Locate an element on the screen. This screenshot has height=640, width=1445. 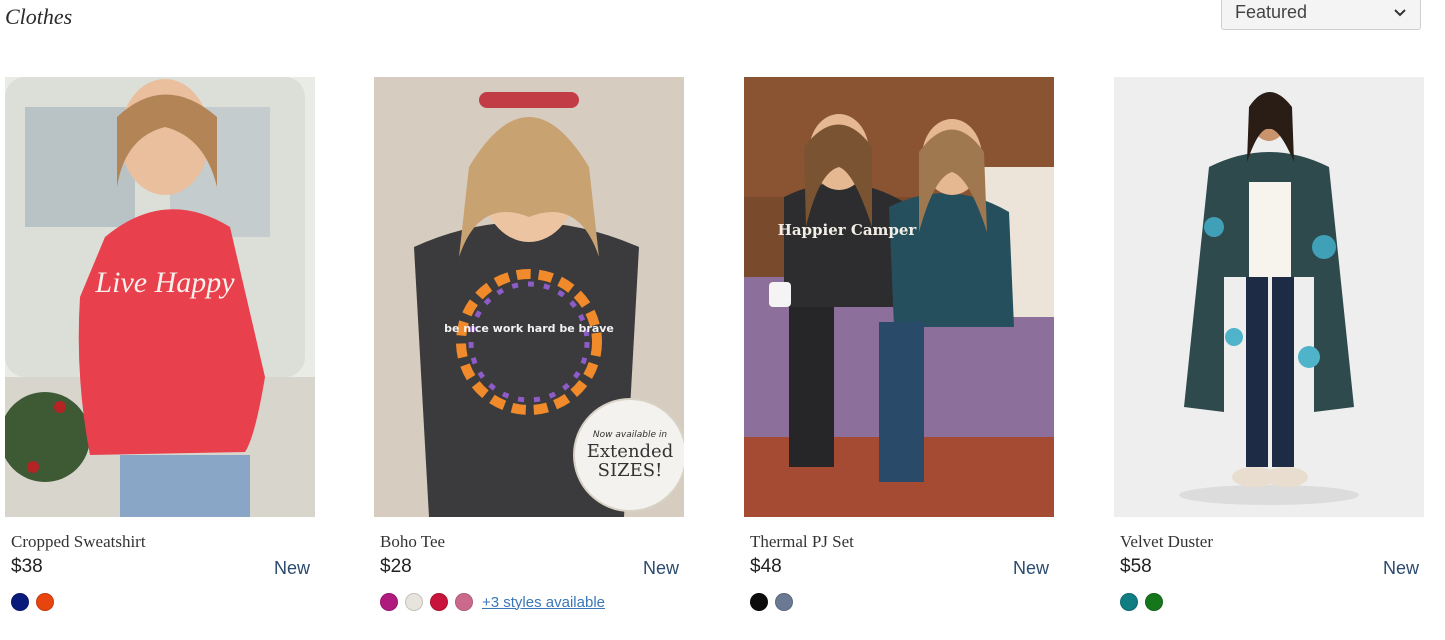
page-title: Clothes is located at coordinates (39, 16).